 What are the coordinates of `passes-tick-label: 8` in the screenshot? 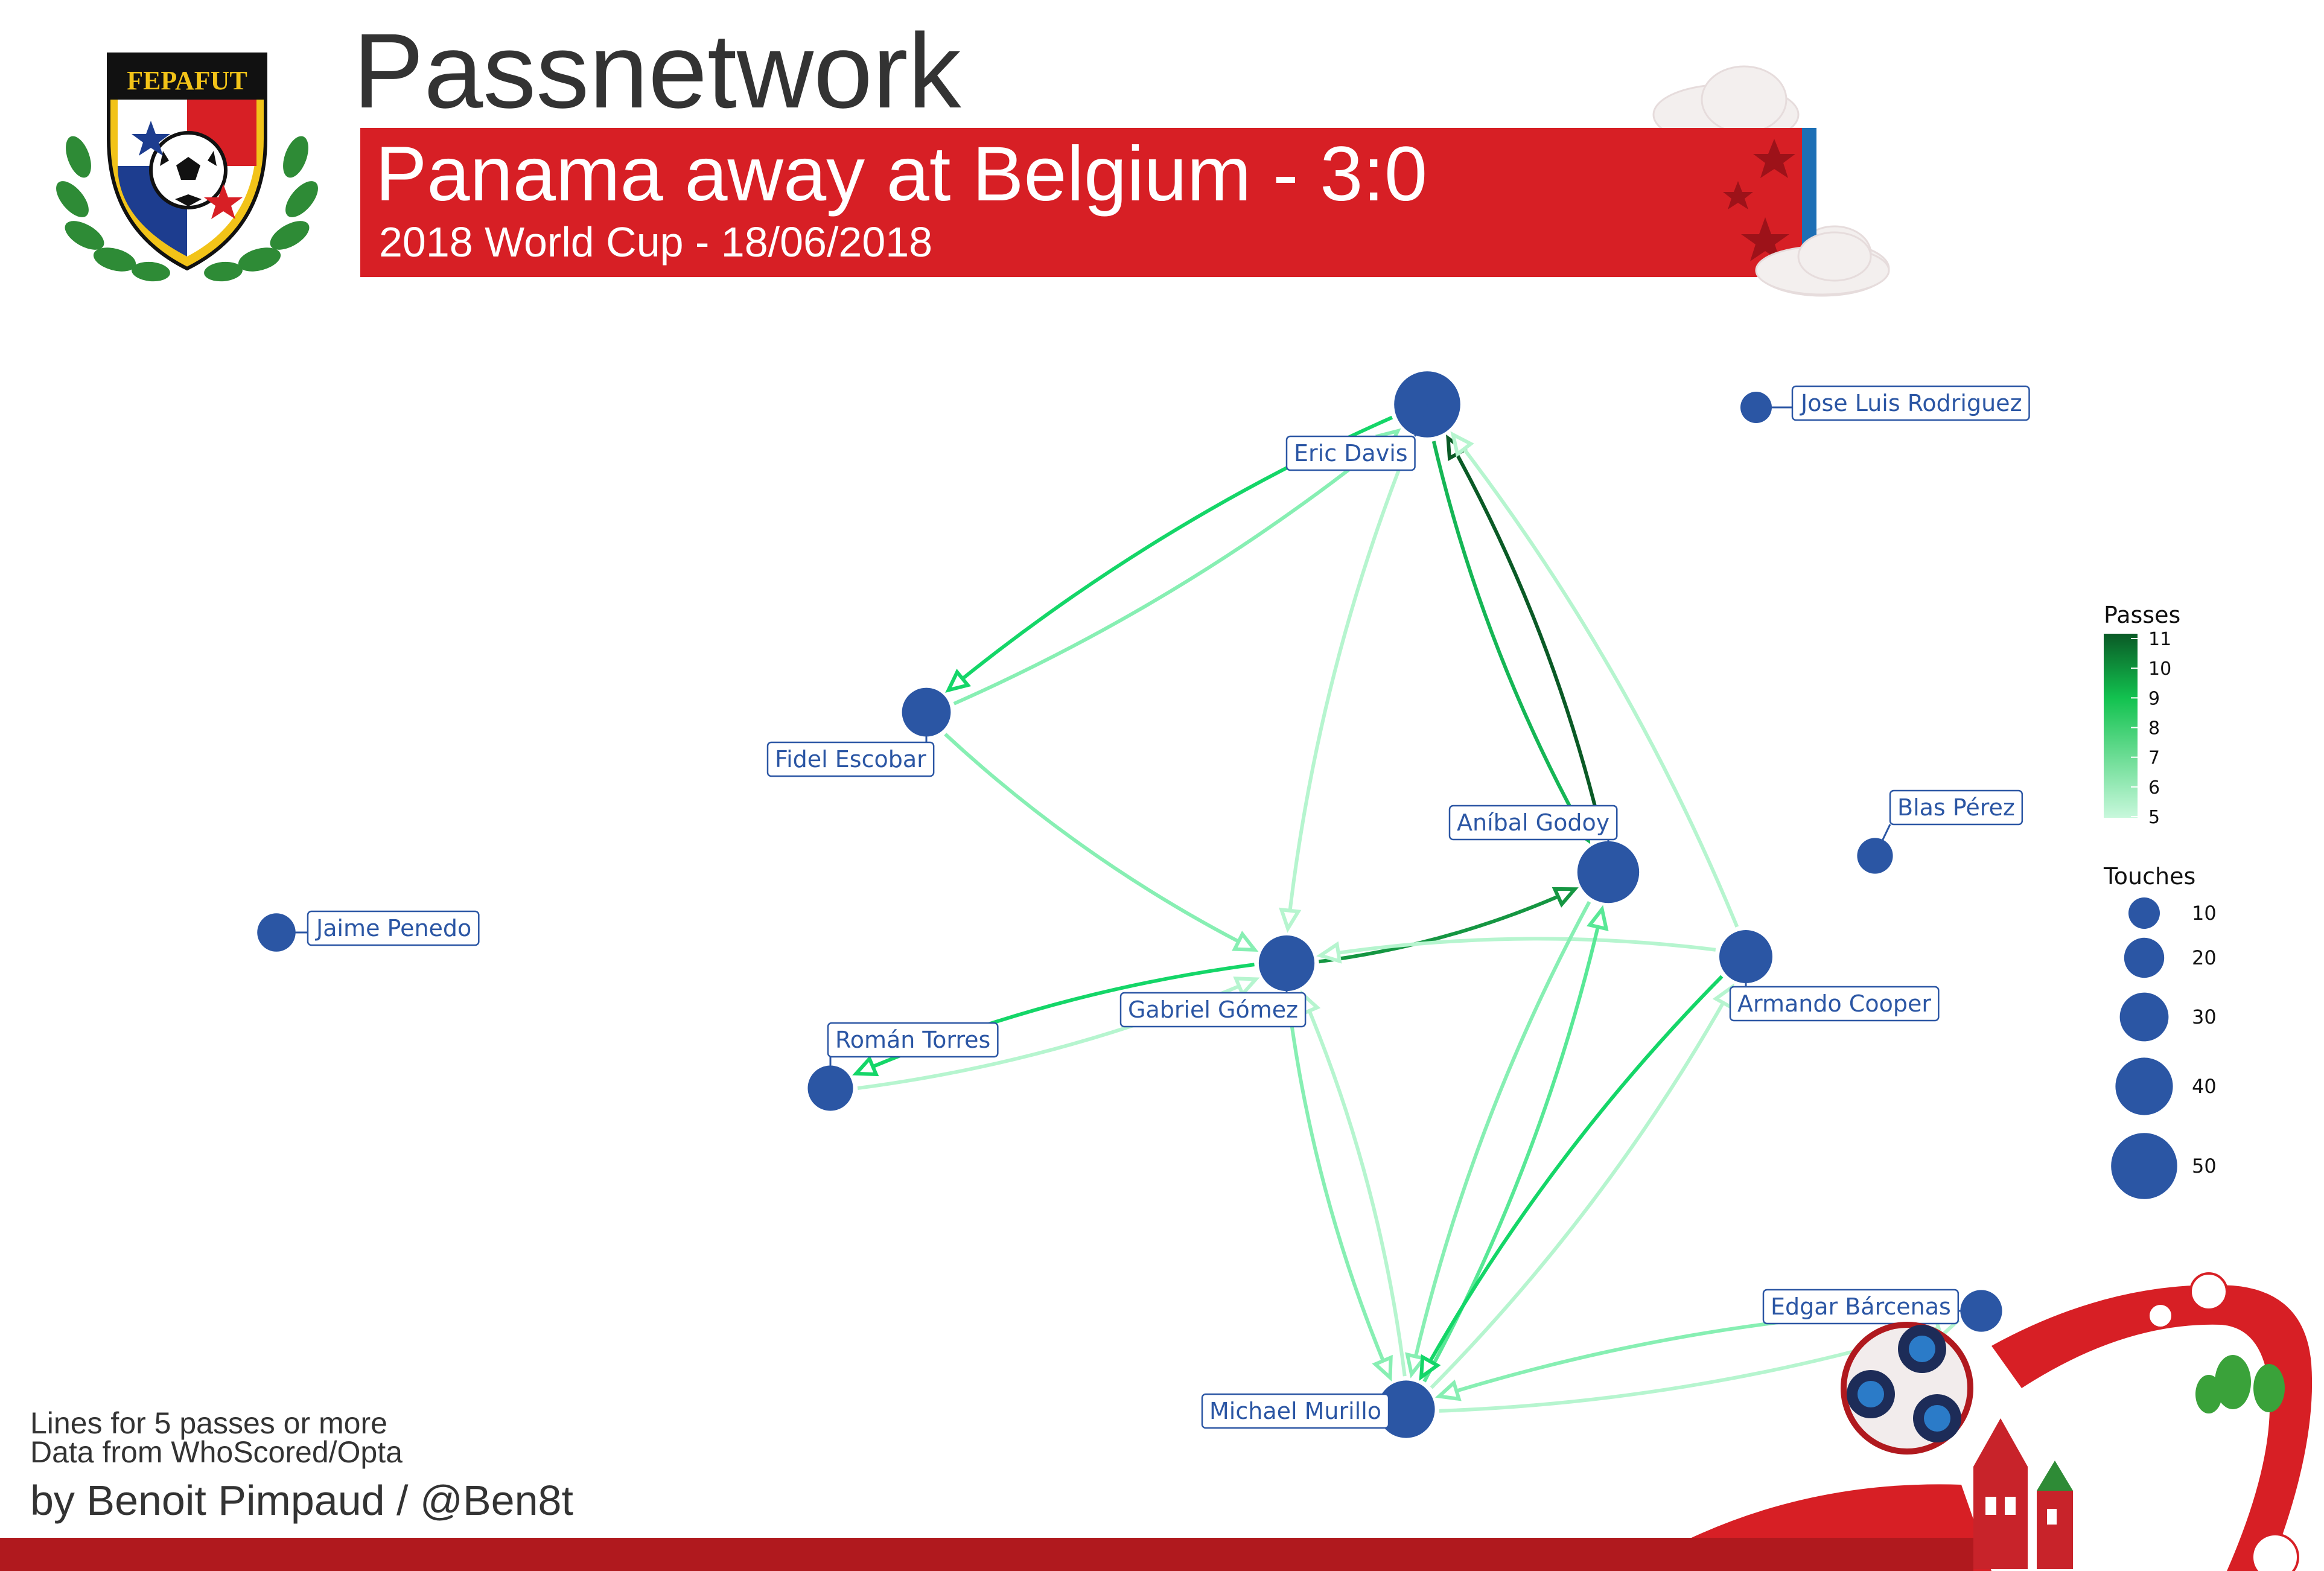 It's located at (2154, 728).